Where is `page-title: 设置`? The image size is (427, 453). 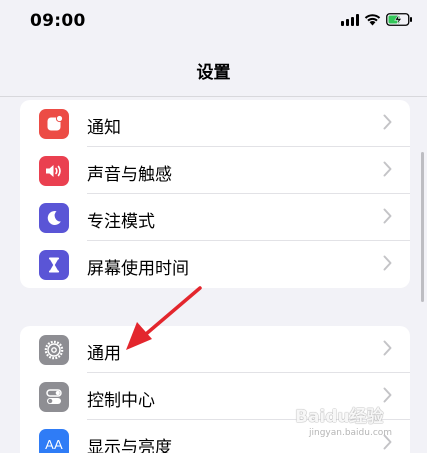
page-title: 设置 is located at coordinates (213, 73).